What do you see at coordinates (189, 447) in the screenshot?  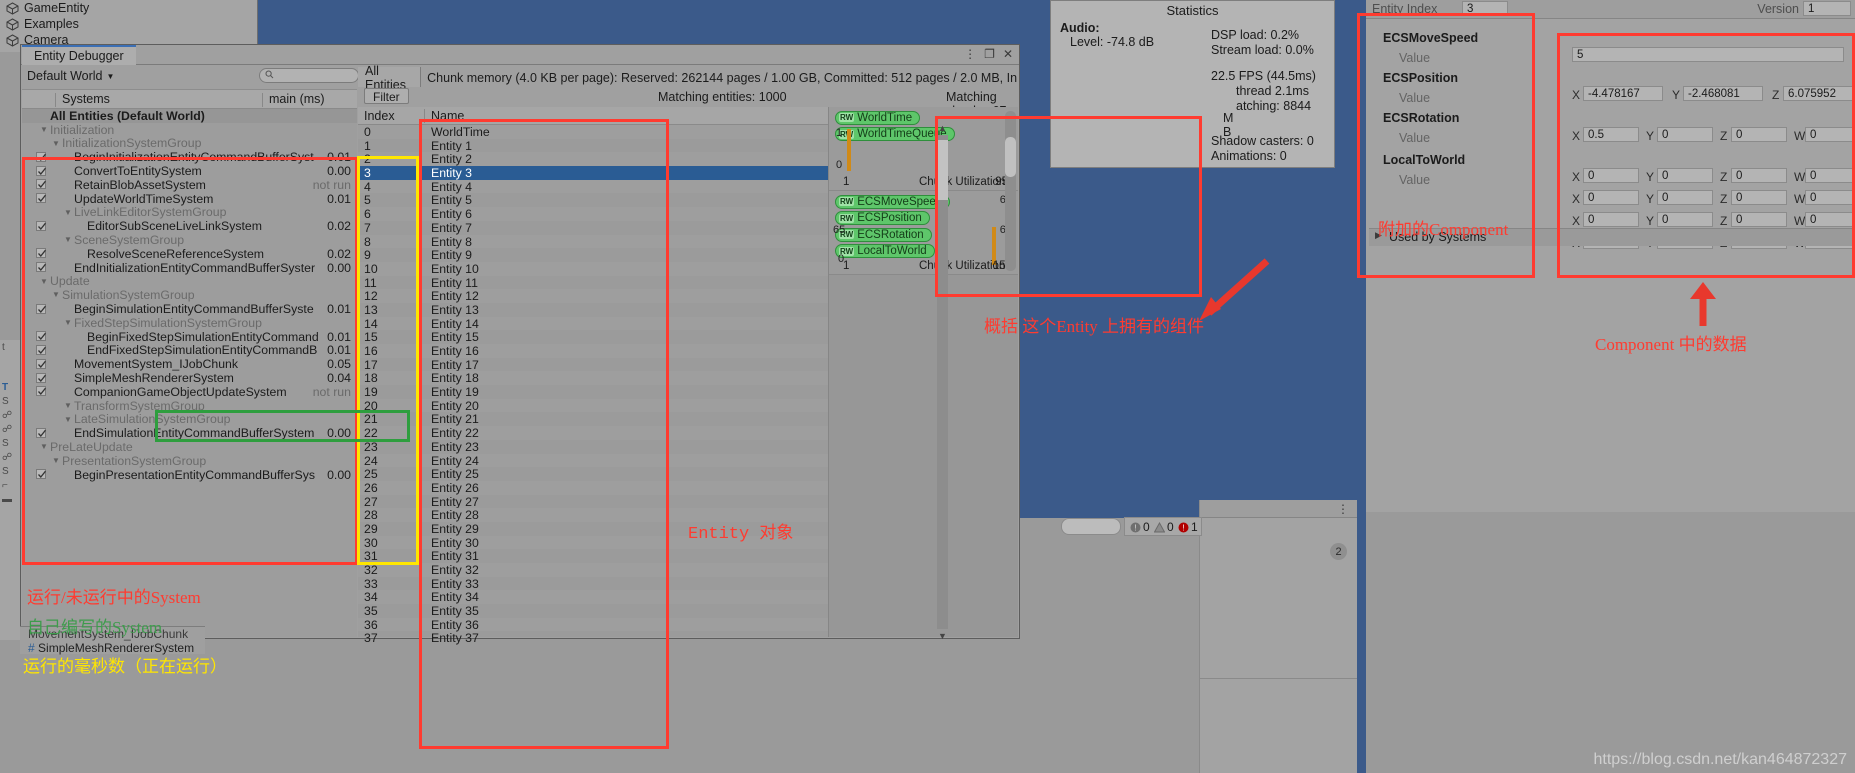 I see `system-row: ▼ PreLateUpdate` at bounding box center [189, 447].